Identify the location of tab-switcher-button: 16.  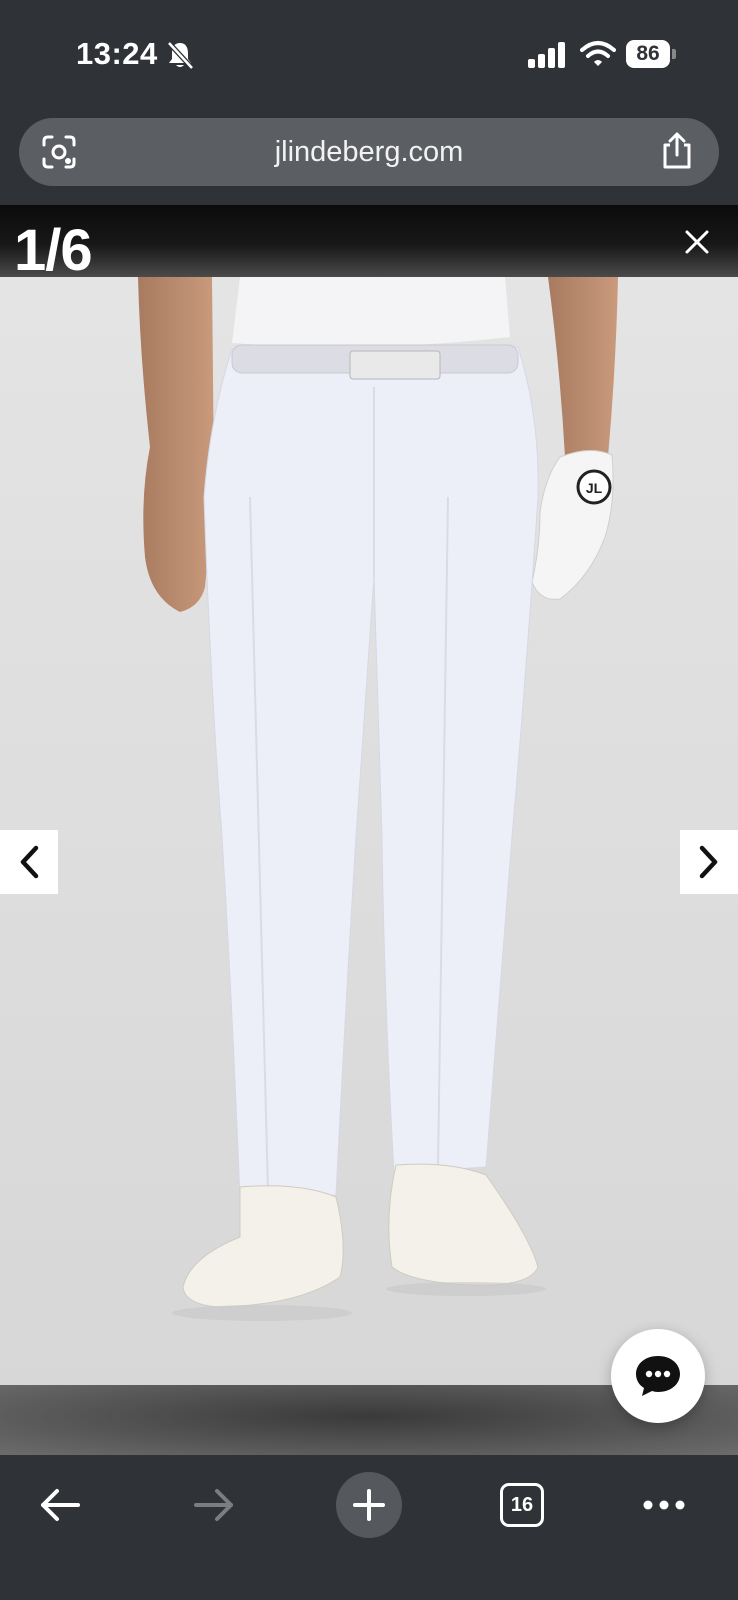
(522, 1505).